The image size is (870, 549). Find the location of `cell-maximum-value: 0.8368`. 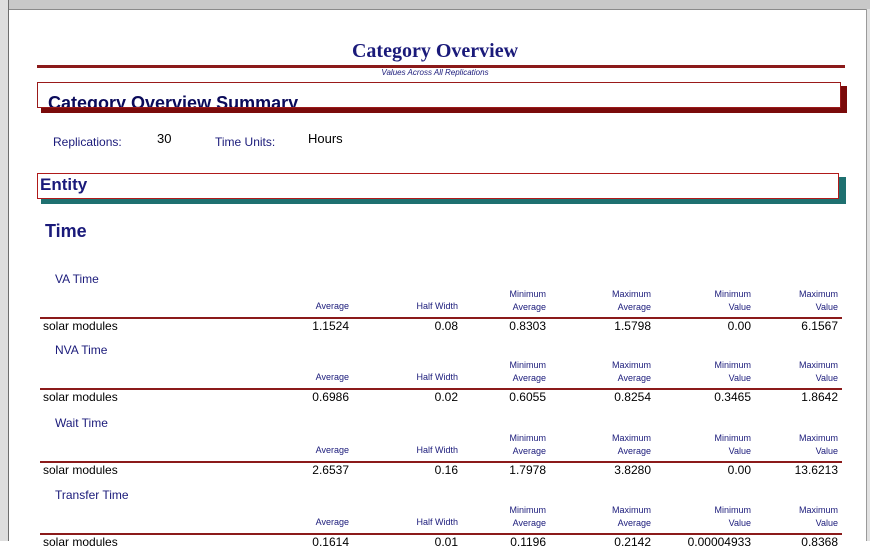

cell-maximum-value: 0.8368 is located at coordinates (819, 542).